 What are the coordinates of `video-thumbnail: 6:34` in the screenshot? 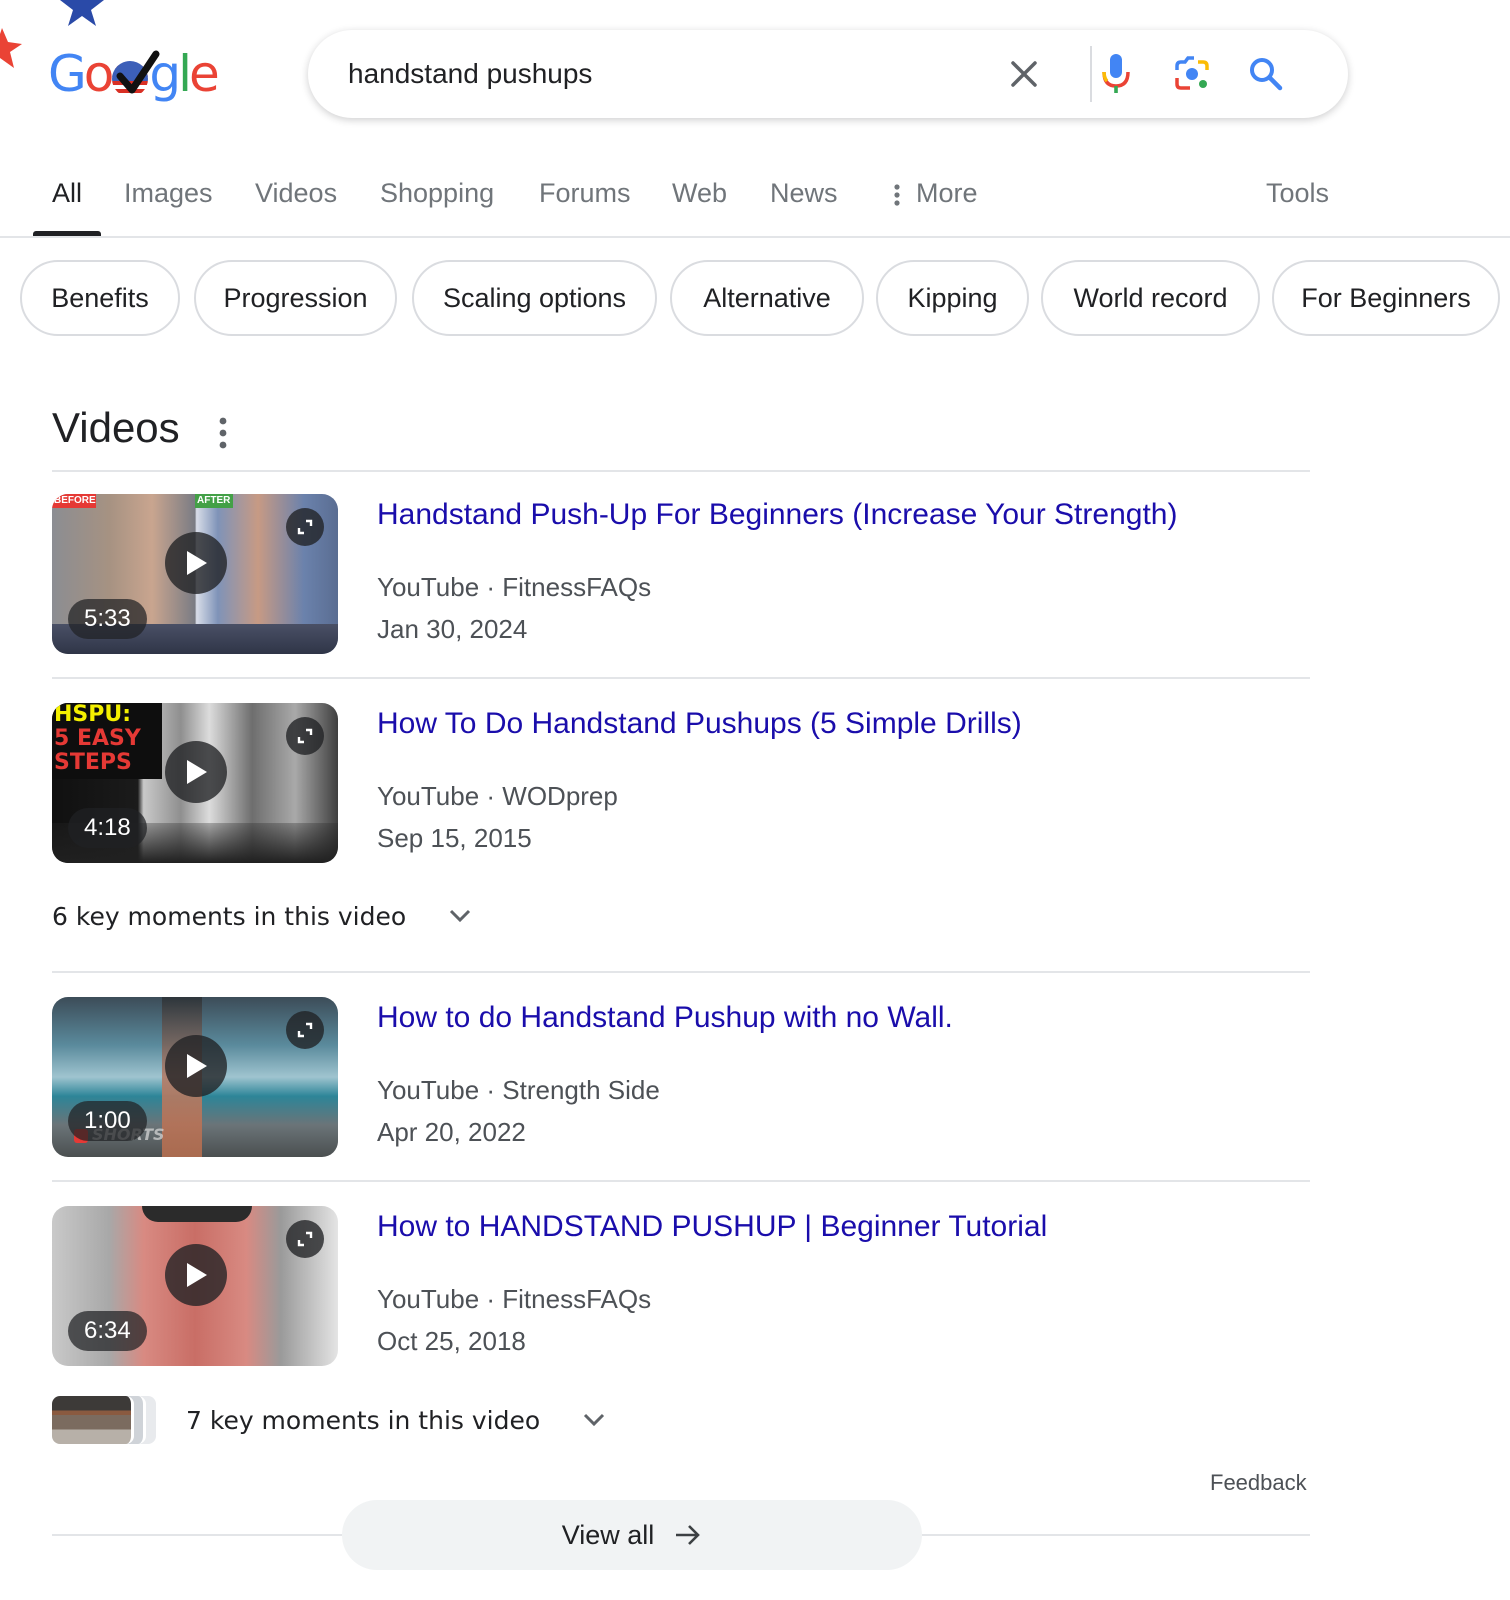 It's located at (195, 1286).